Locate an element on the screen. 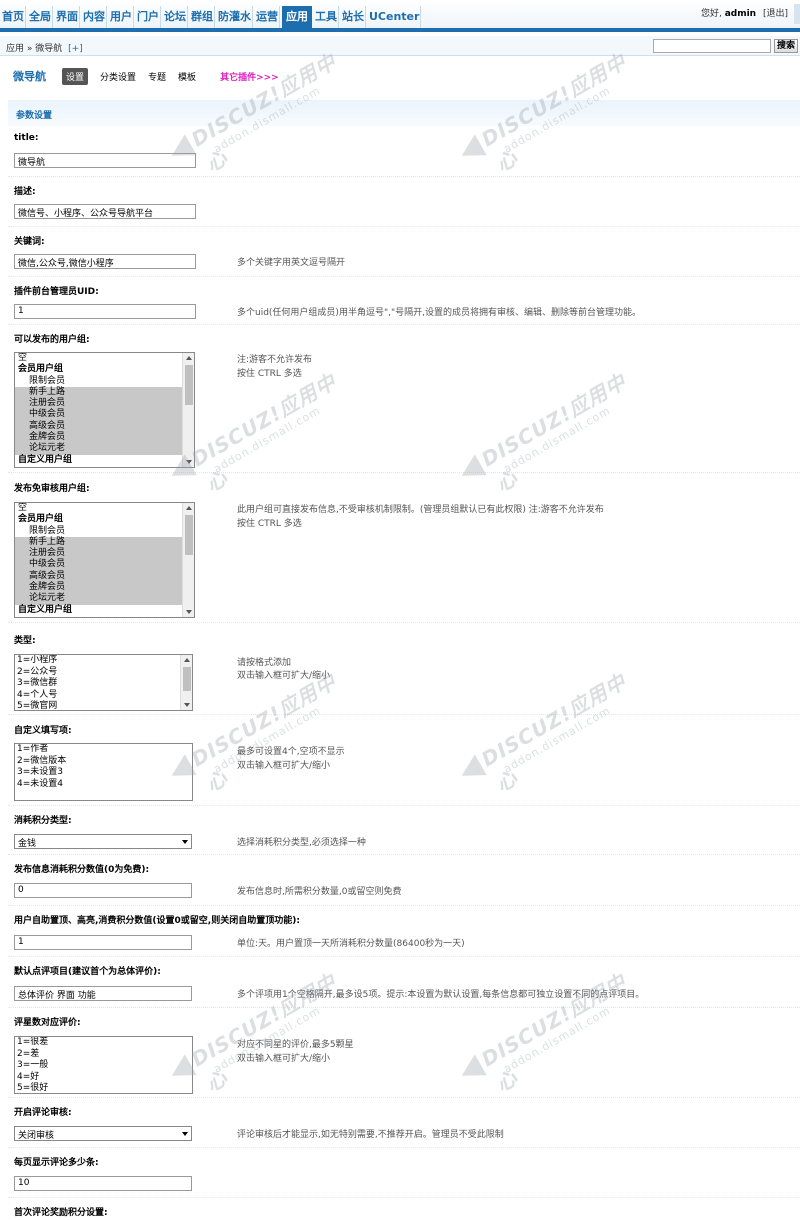 Image resolution: width=800 pixels, height=1220 pixels. tab-topics: 专题 is located at coordinates (157, 76).